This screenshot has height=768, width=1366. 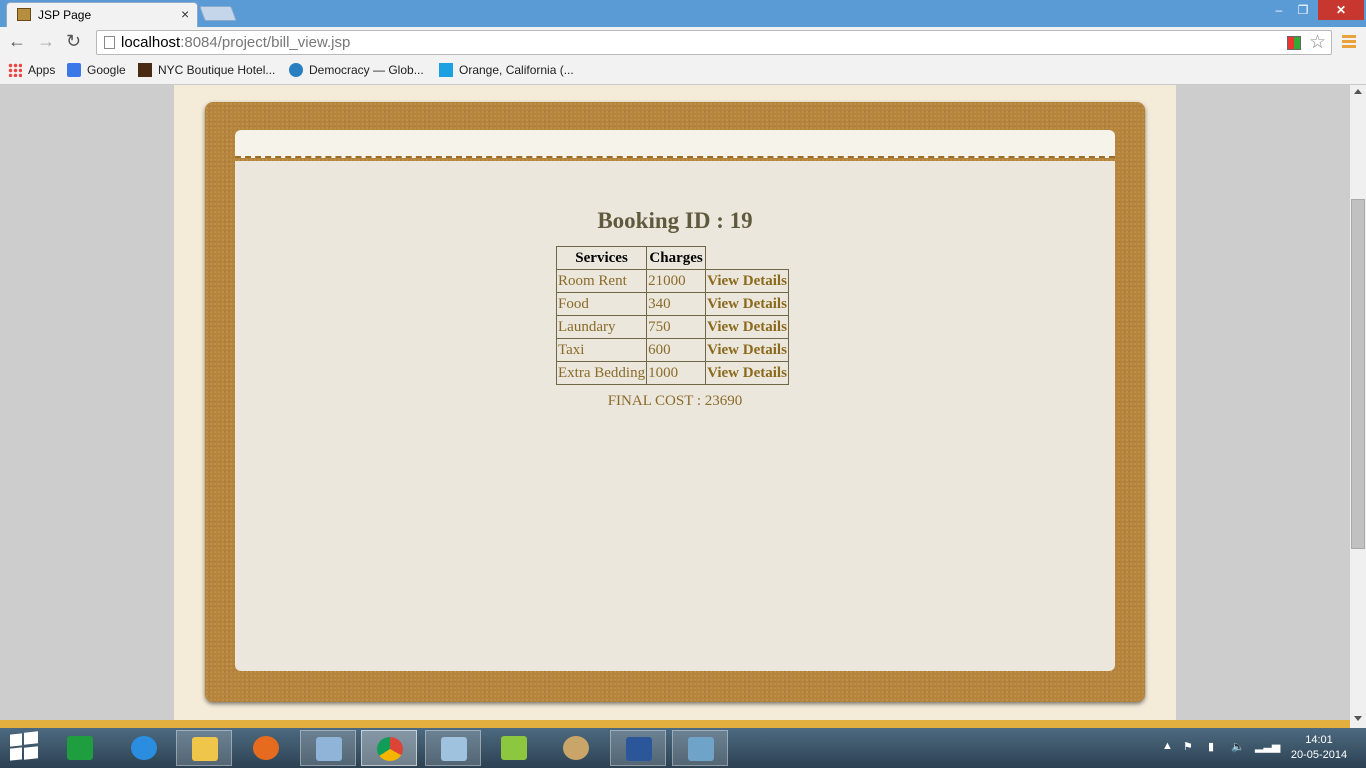 I want to click on extension-icon, so click(x=1294, y=43).